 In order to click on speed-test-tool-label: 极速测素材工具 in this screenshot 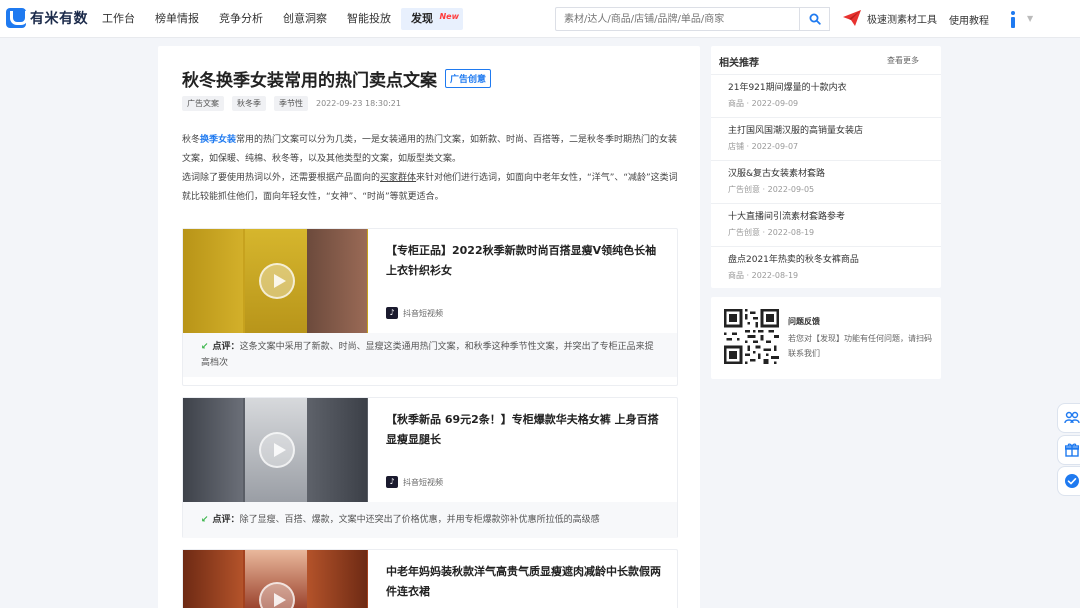, I will do `click(902, 20)`.